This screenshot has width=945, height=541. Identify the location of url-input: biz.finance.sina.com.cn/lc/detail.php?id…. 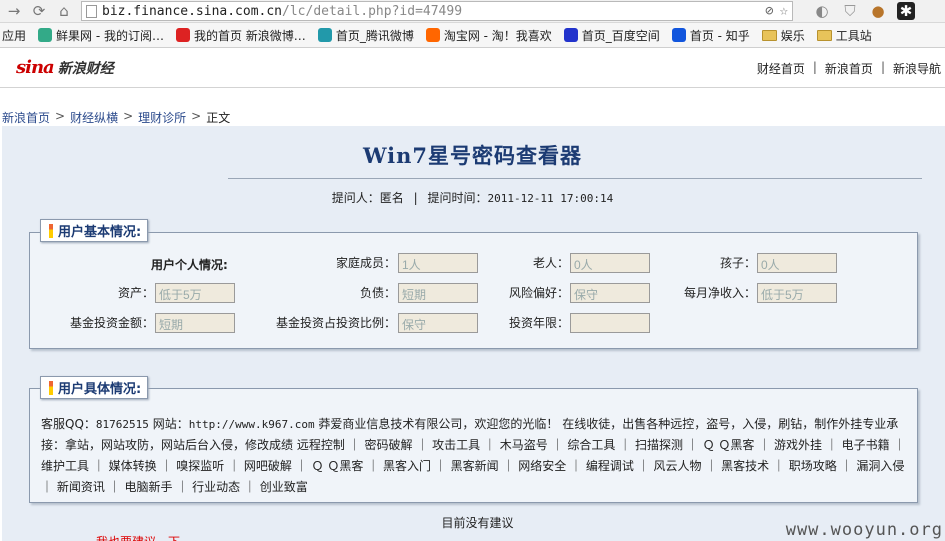
(437, 11).